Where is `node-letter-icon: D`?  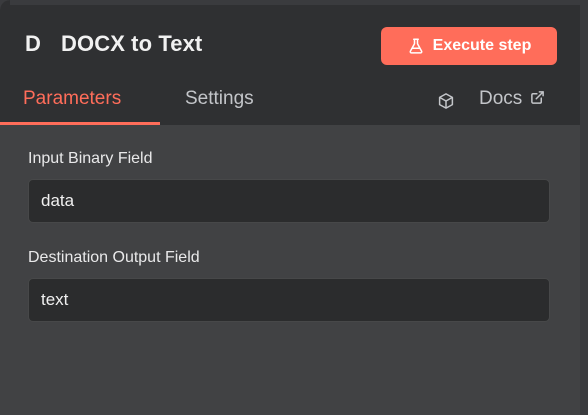
node-letter-icon: D is located at coordinates (33, 43).